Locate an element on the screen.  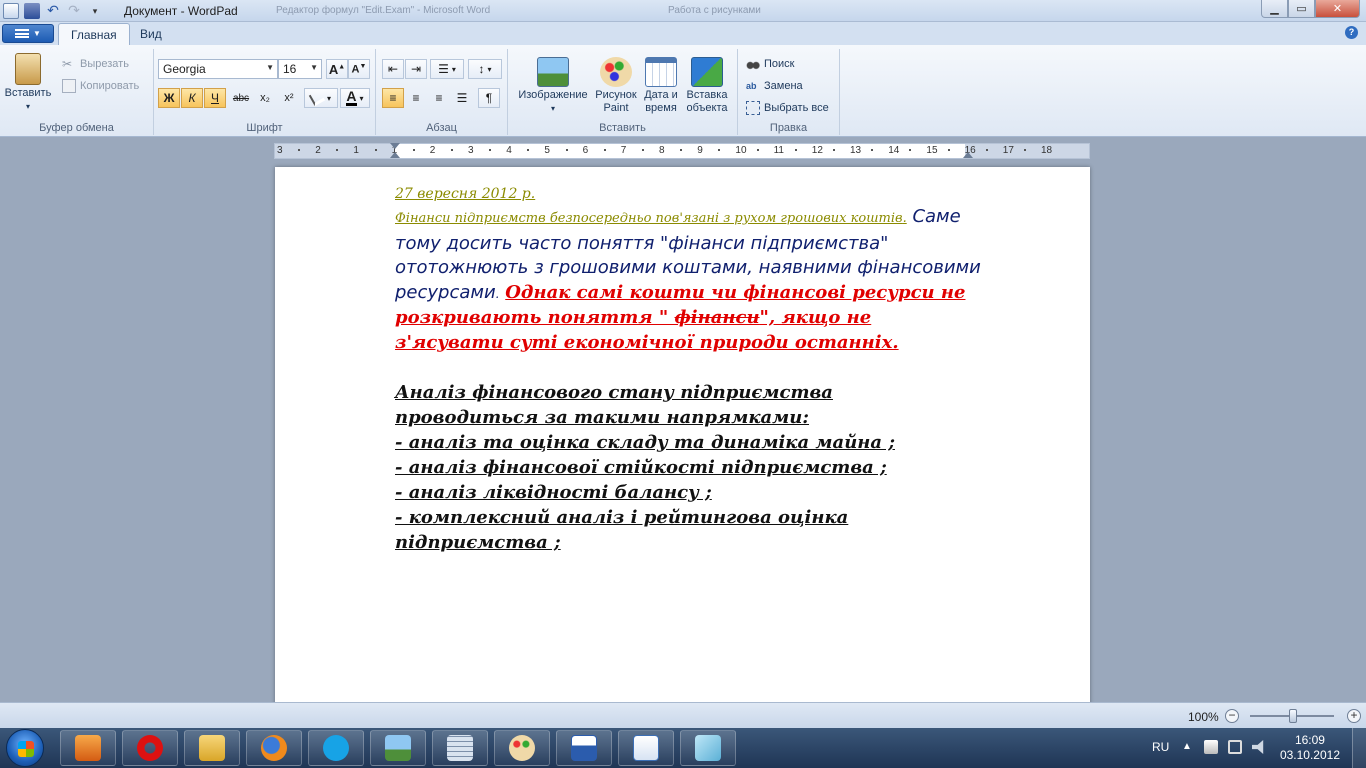
font-size-combo: 16 ▼ is located at coordinates (300, 69).